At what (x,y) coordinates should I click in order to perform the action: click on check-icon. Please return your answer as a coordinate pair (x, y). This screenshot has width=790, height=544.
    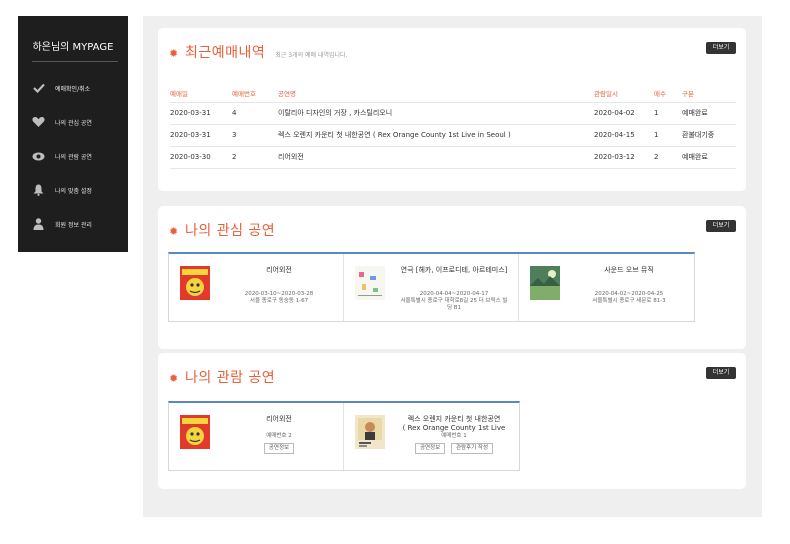
    Looking at the image, I should click on (38, 88).